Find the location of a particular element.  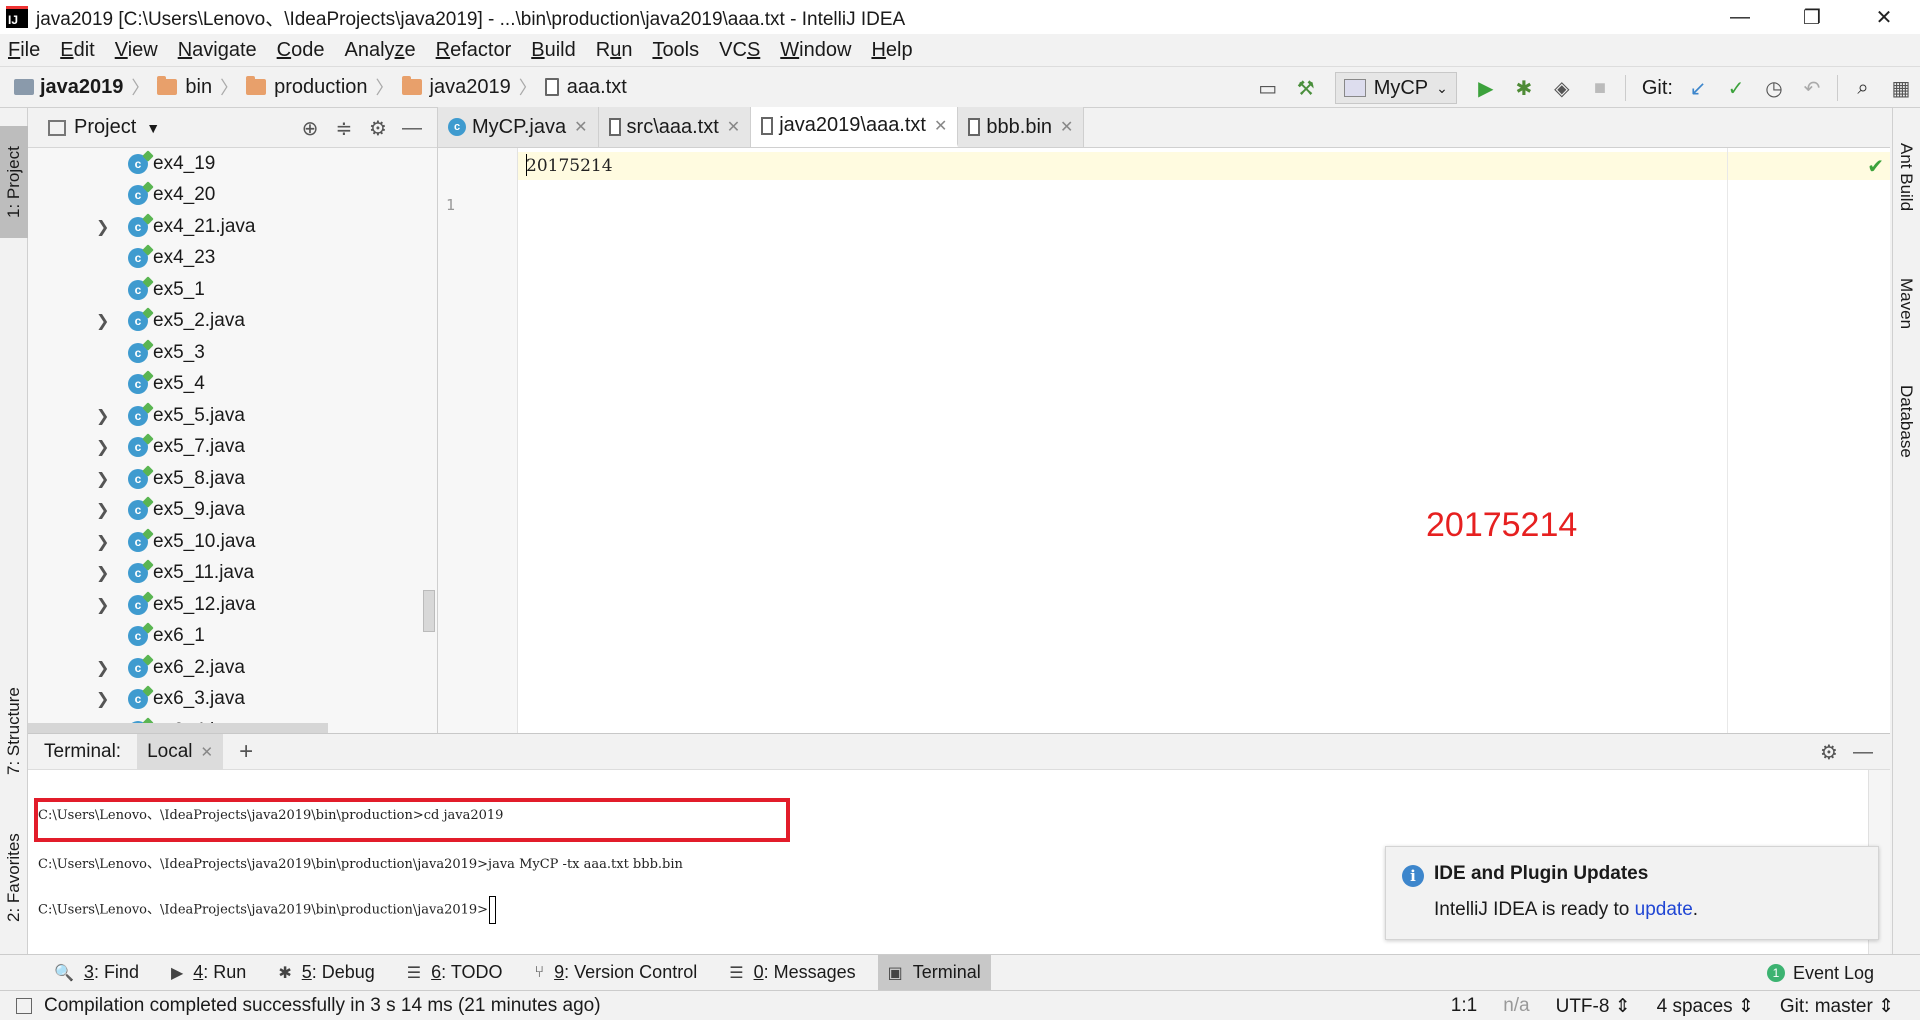

tool-window-button: ☰ 6: TODO is located at coordinates (455, 973).